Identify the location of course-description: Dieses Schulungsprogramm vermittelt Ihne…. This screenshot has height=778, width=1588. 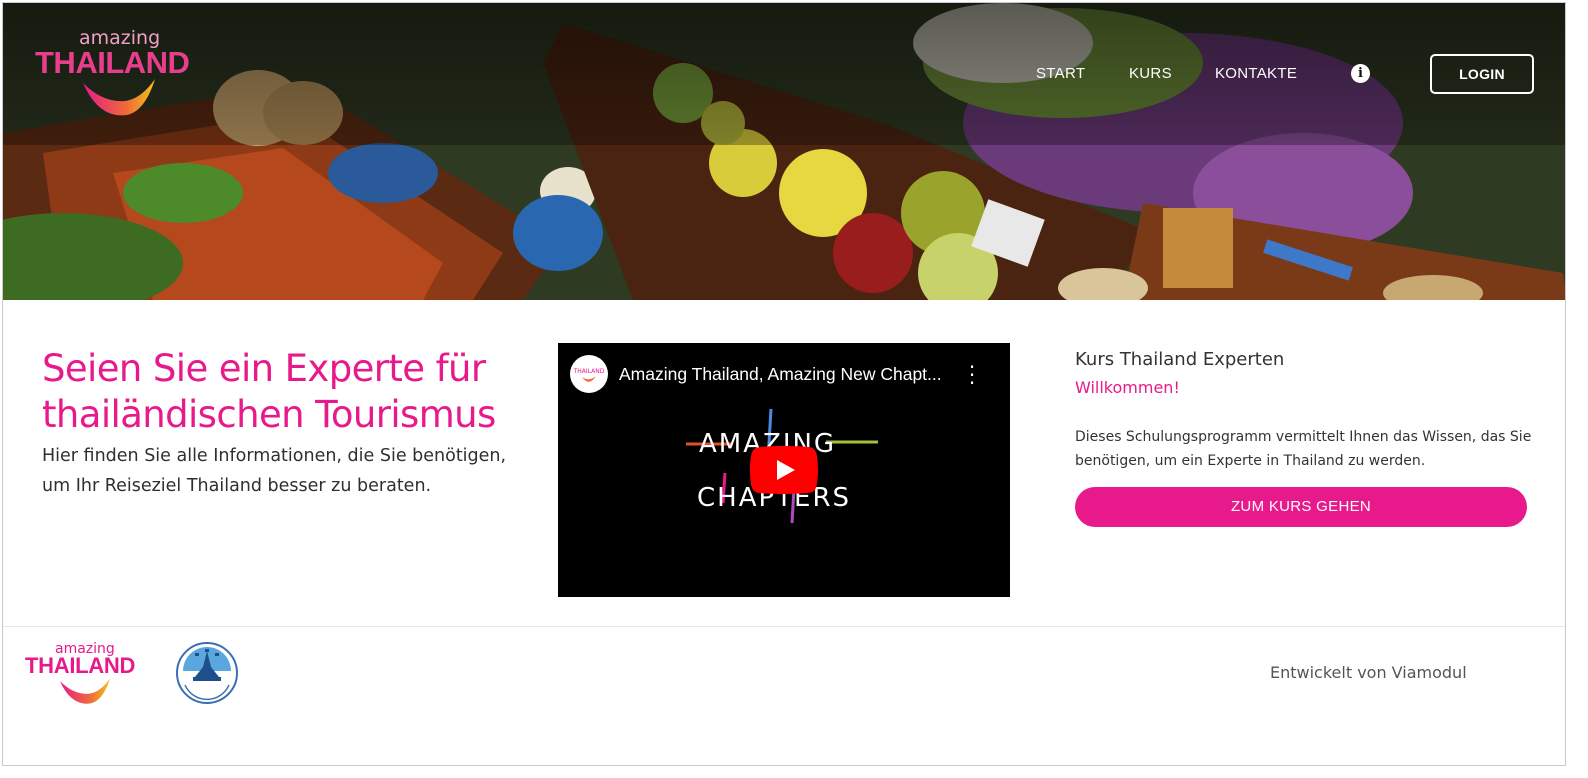
(1303, 449).